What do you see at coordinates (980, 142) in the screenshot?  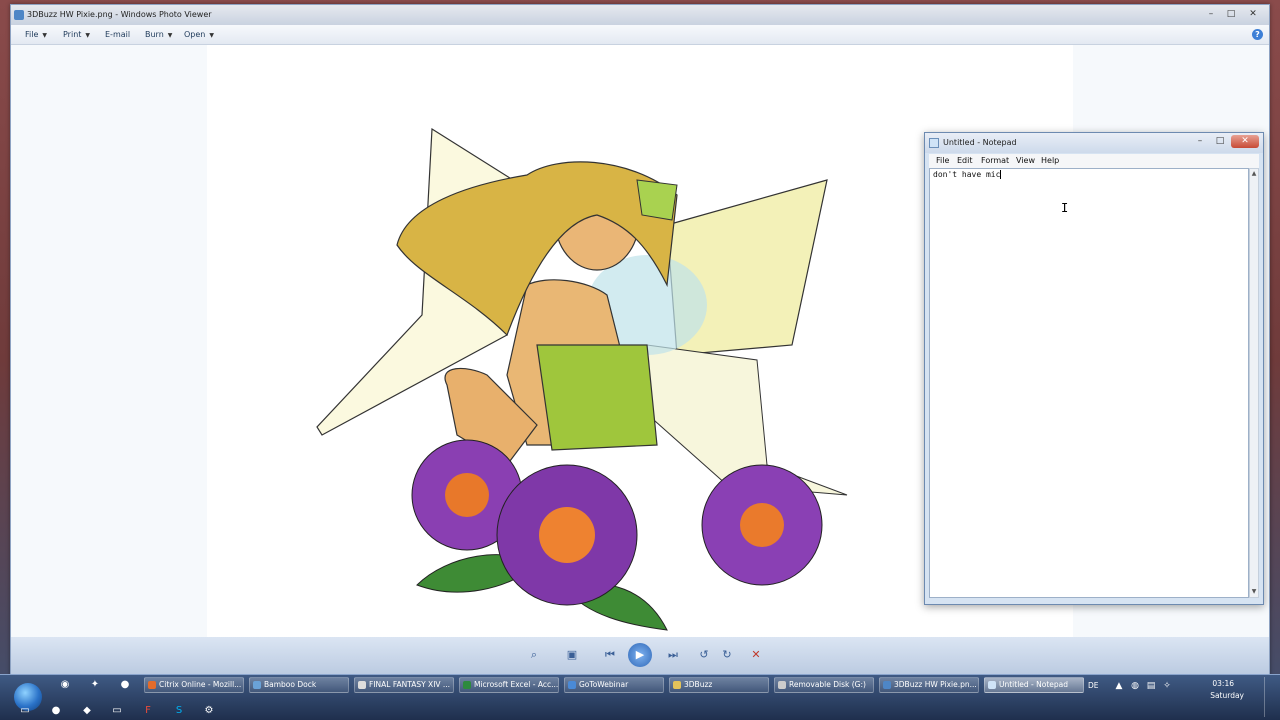 I see `notepad-title: Untitled - Notepad` at bounding box center [980, 142].